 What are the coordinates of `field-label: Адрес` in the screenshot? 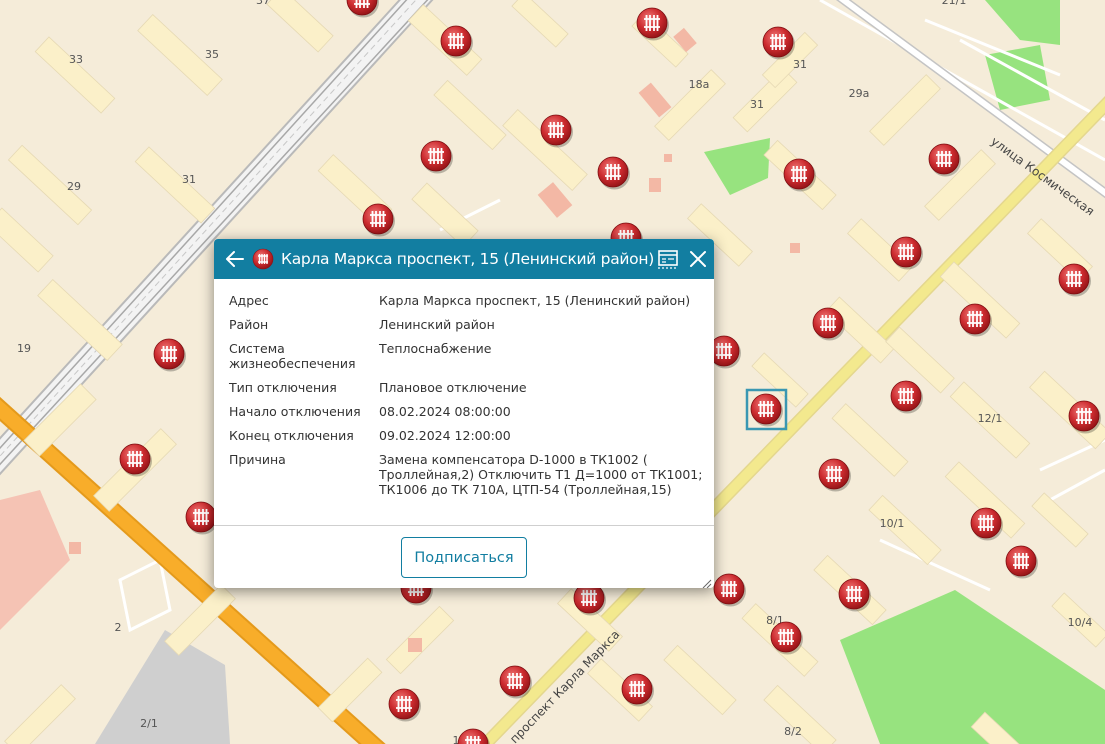 It's located at (249, 300).